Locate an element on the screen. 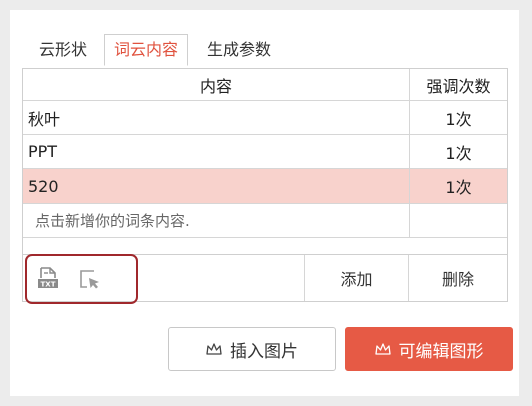 The image size is (532, 406). table-row-selected: 520 1次 is located at coordinates (265, 186).